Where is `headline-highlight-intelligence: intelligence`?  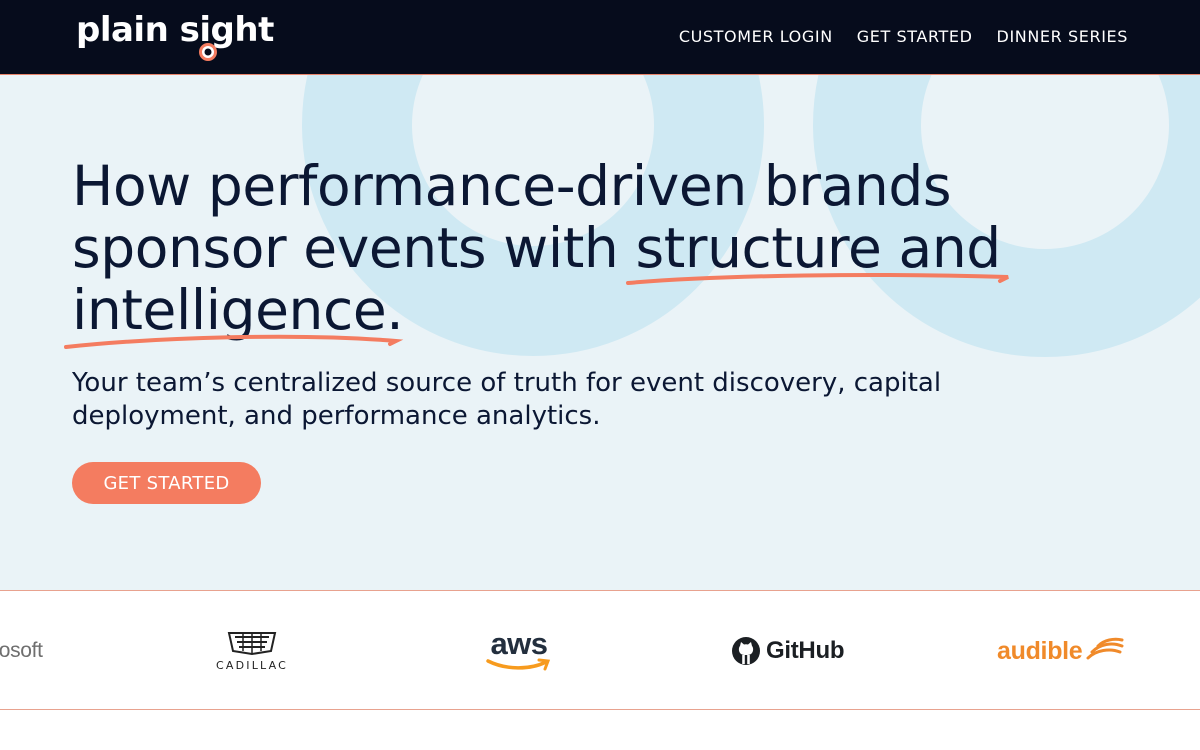 headline-highlight-intelligence: intelligence is located at coordinates (229, 310).